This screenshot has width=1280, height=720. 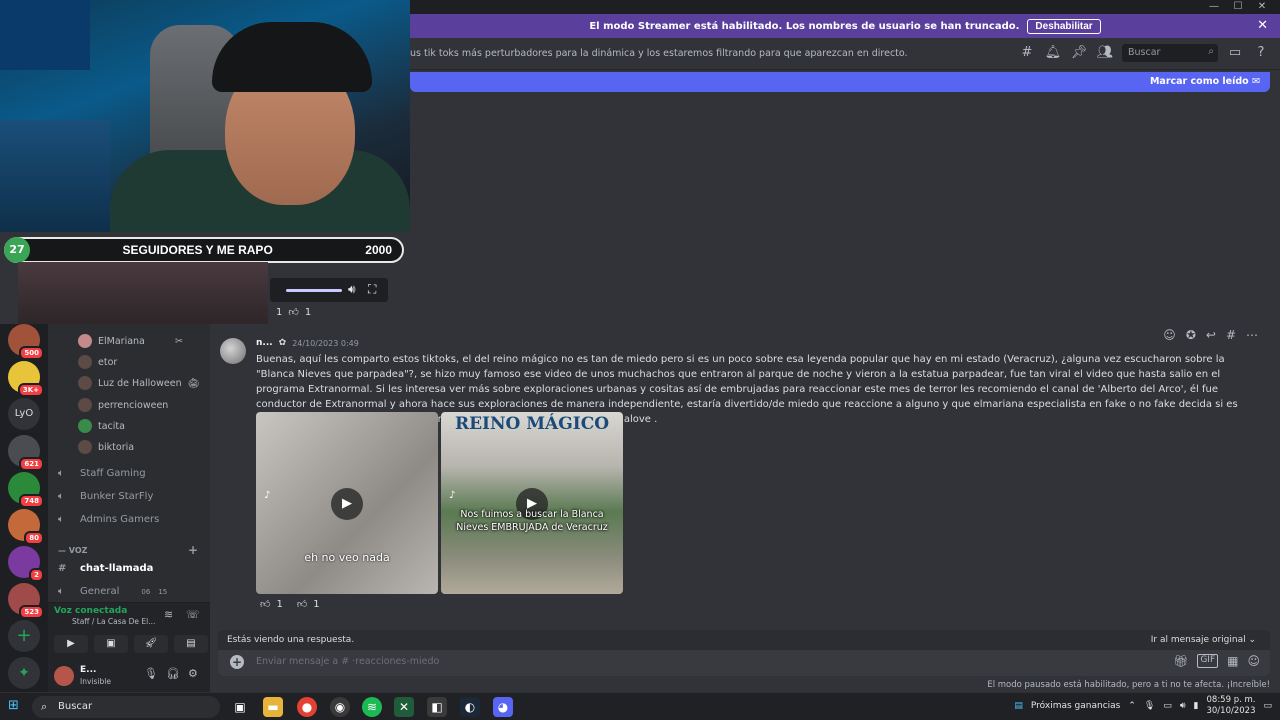 I want to click on fullscreen-icon: ⛶, so click(x=372, y=289).